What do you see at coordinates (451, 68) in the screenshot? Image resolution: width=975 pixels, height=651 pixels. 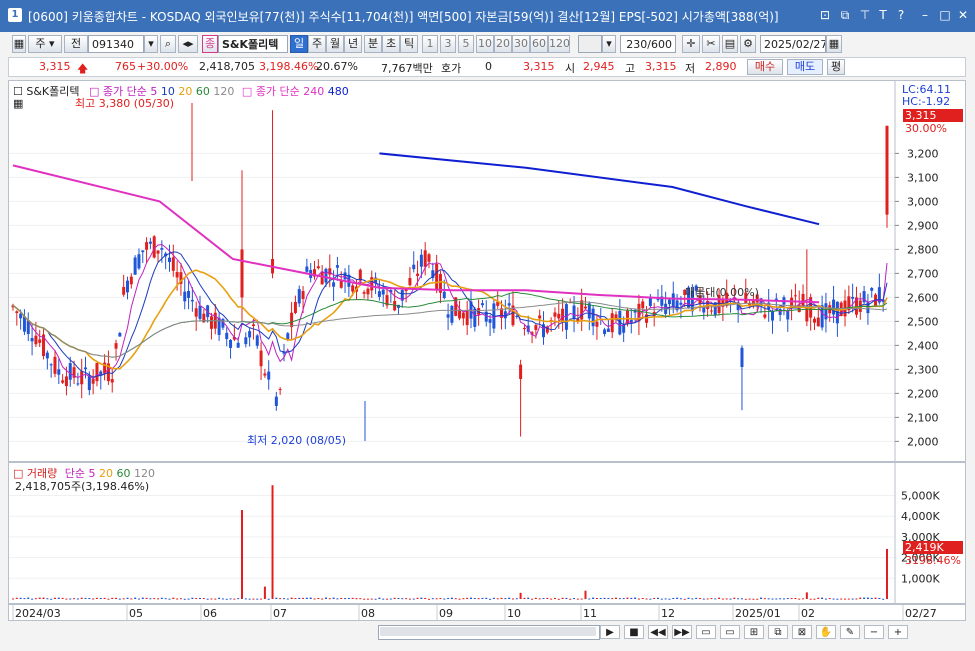 I see `hoga-label: 호가` at bounding box center [451, 68].